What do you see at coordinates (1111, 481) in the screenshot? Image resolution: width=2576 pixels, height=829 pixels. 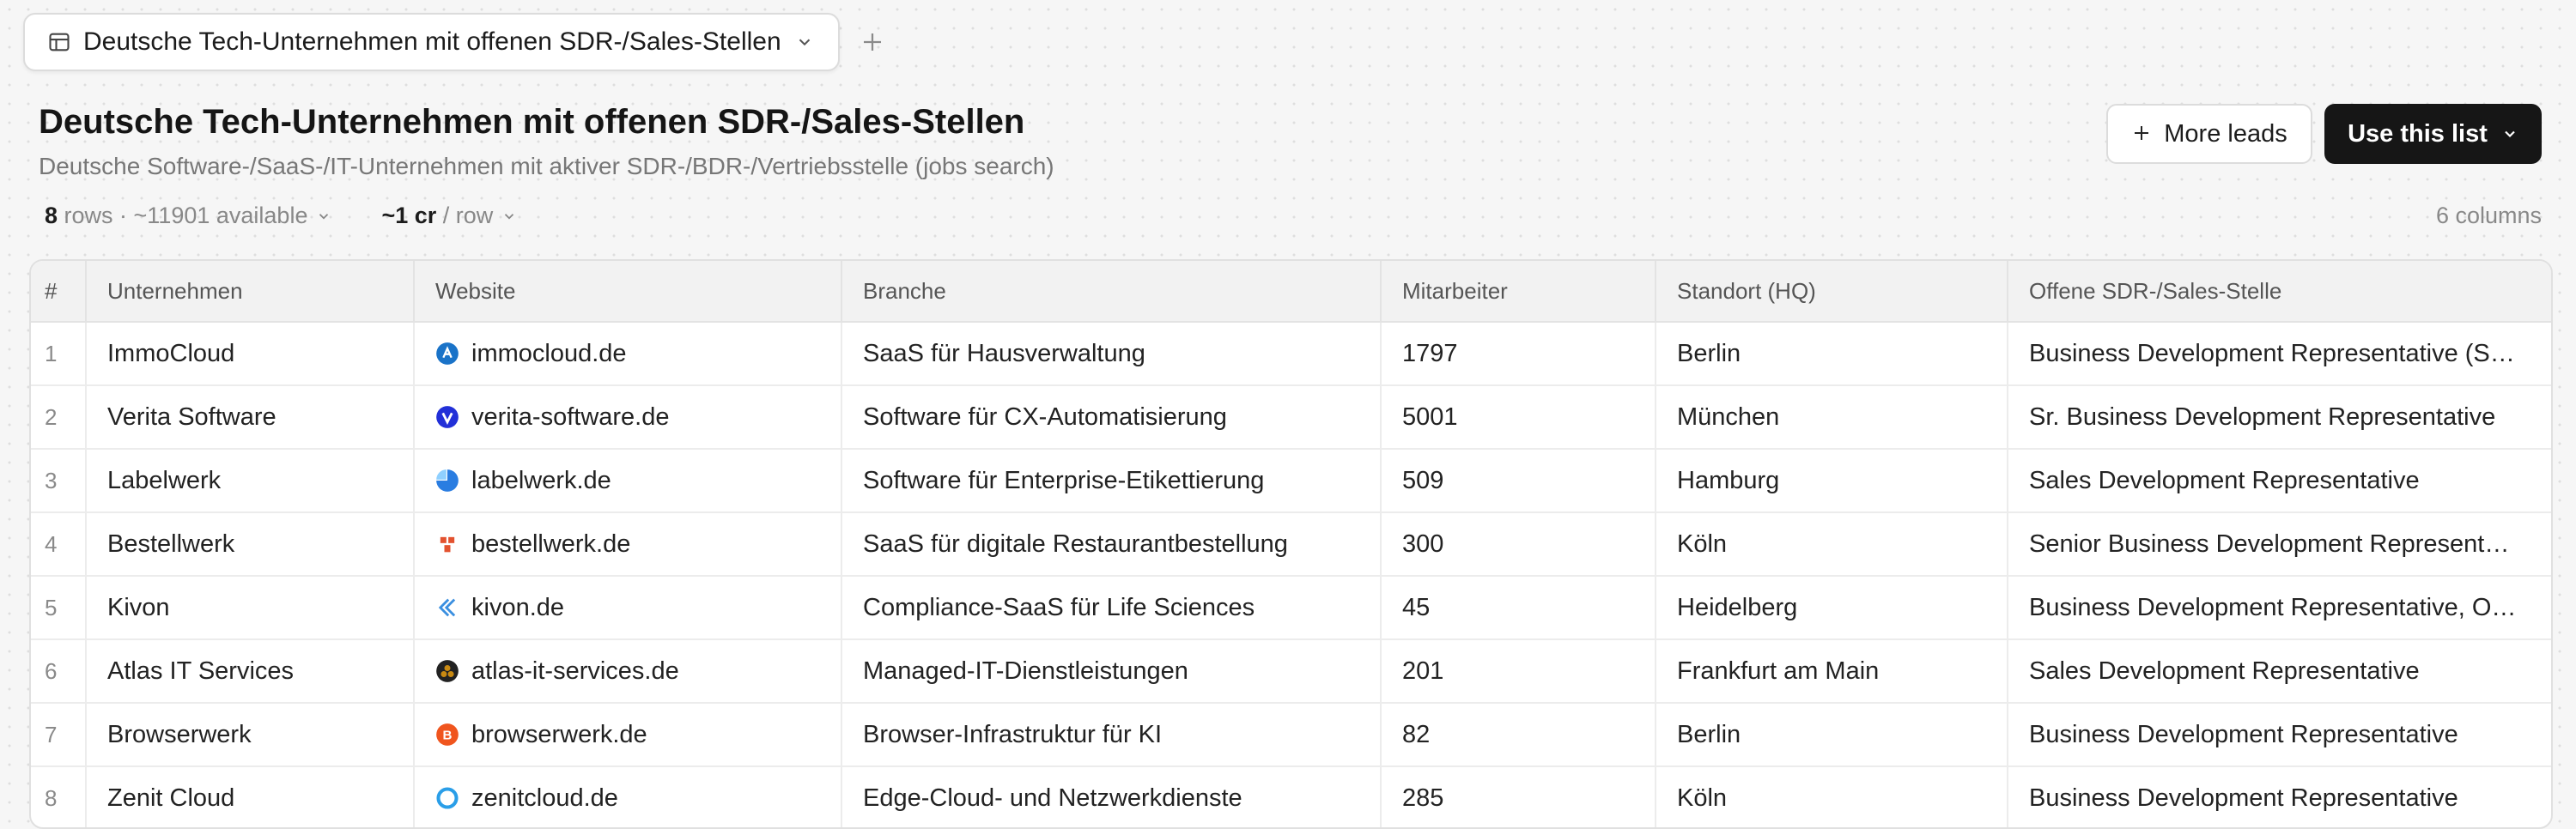 I see `industry-cell: Software für Enterprise-Etikettierung` at bounding box center [1111, 481].